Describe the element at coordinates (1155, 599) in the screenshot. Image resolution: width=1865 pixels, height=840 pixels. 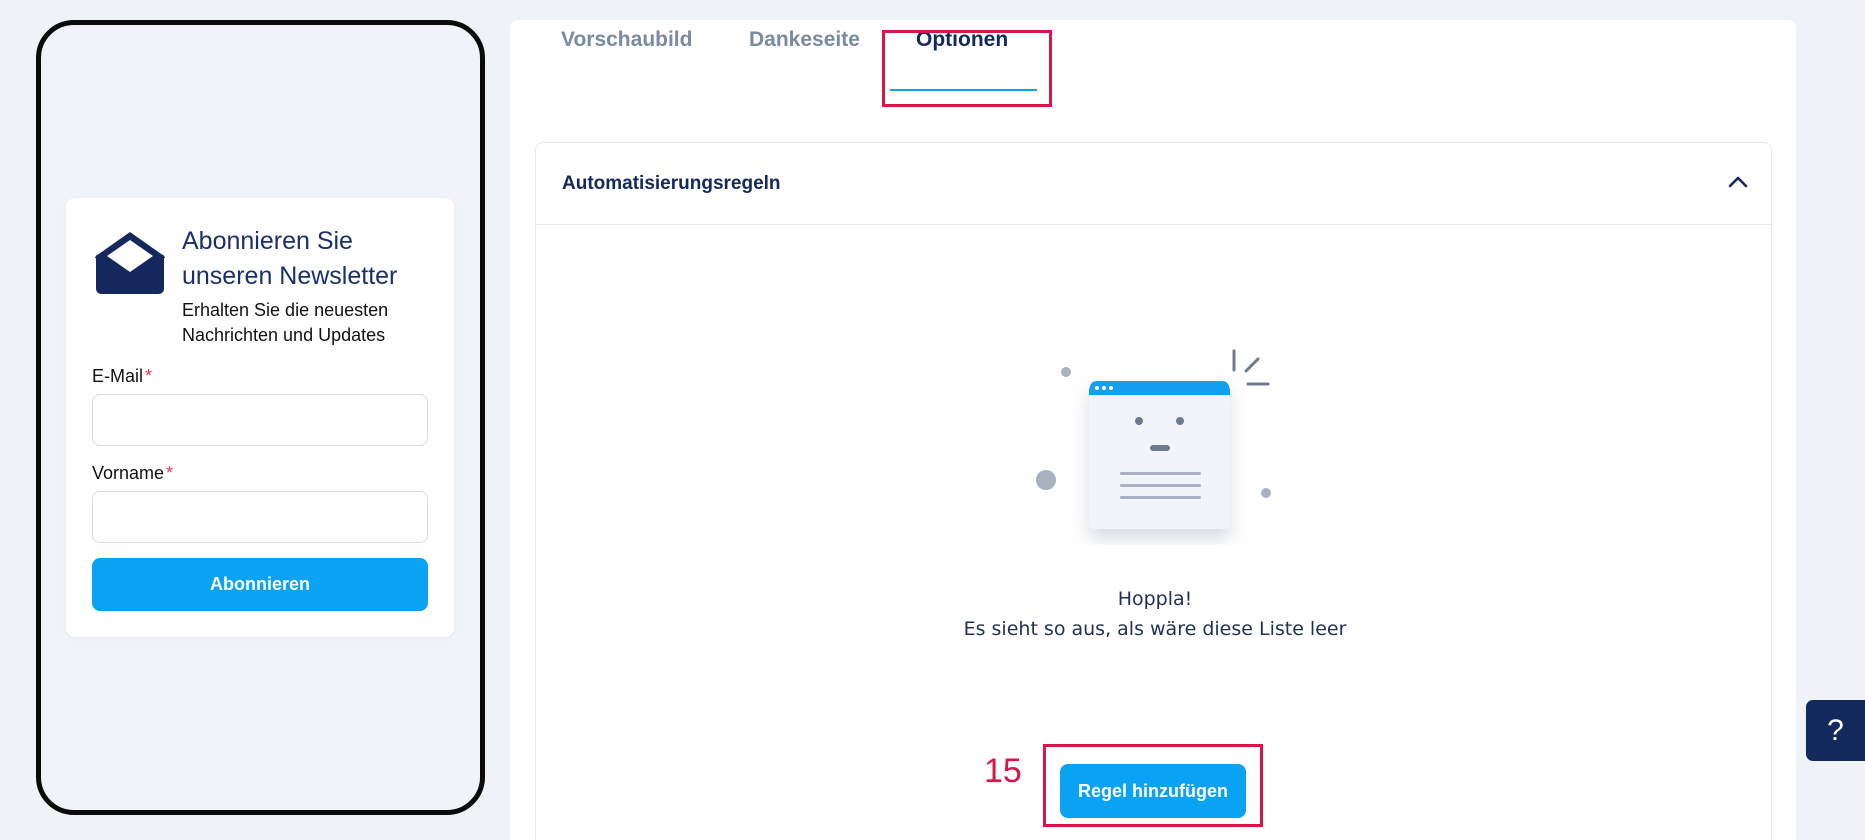
I see `empty-state-title: Hoppla!` at that location.